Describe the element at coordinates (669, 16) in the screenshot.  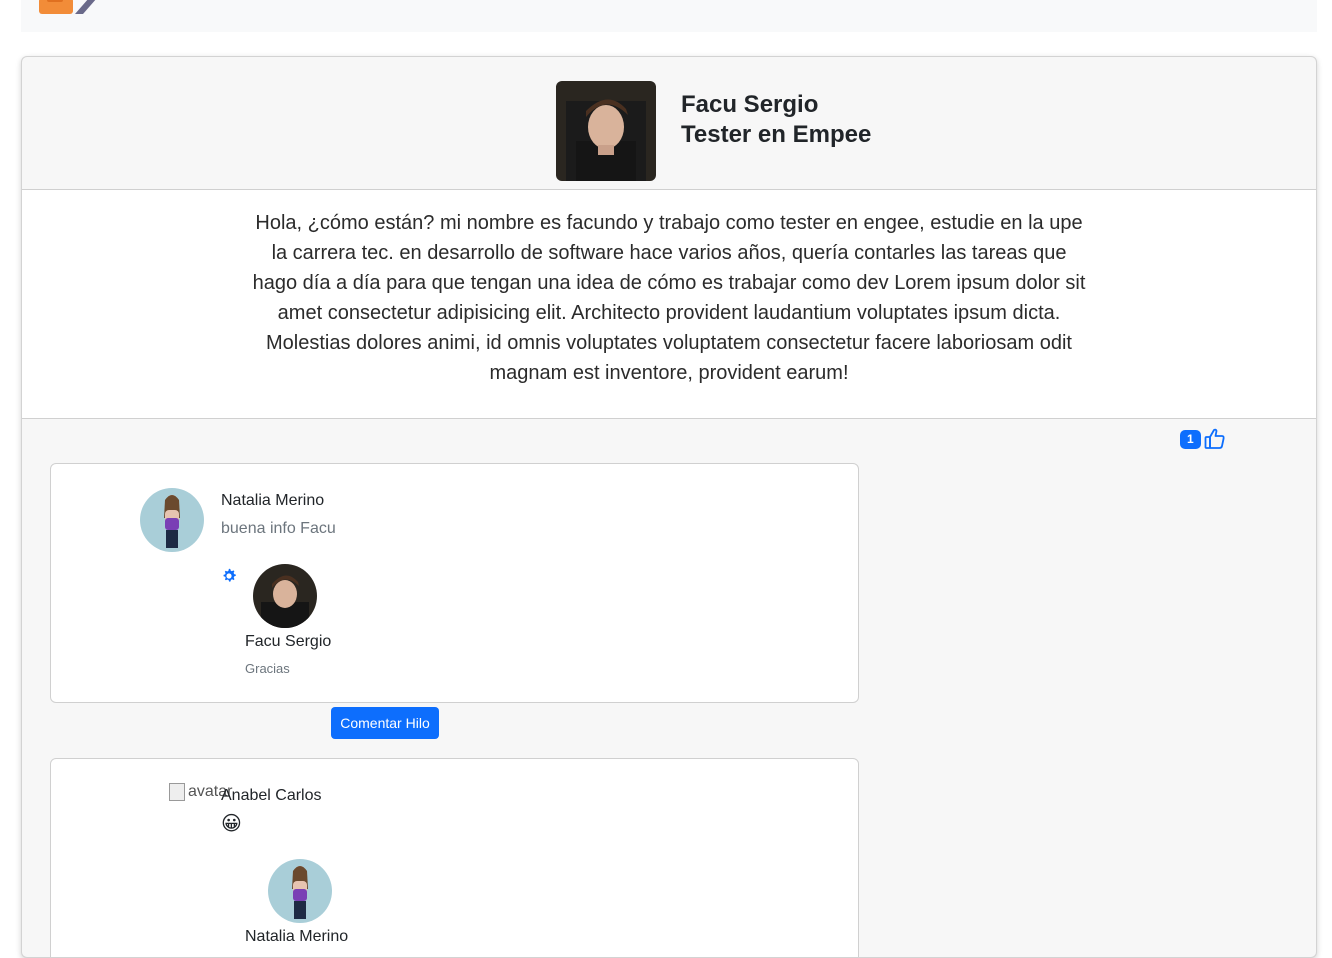
I see `top-navbar` at that location.